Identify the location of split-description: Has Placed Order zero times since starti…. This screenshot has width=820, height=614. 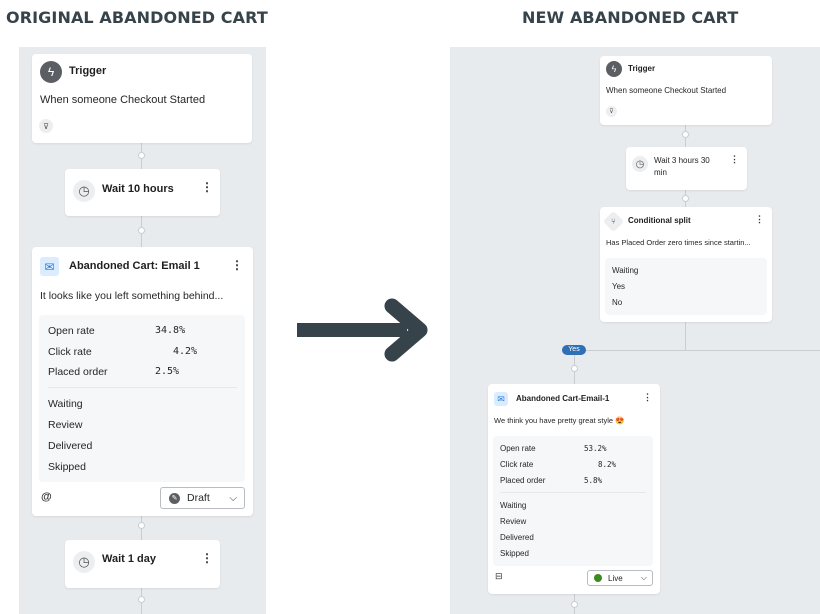
(678, 242).